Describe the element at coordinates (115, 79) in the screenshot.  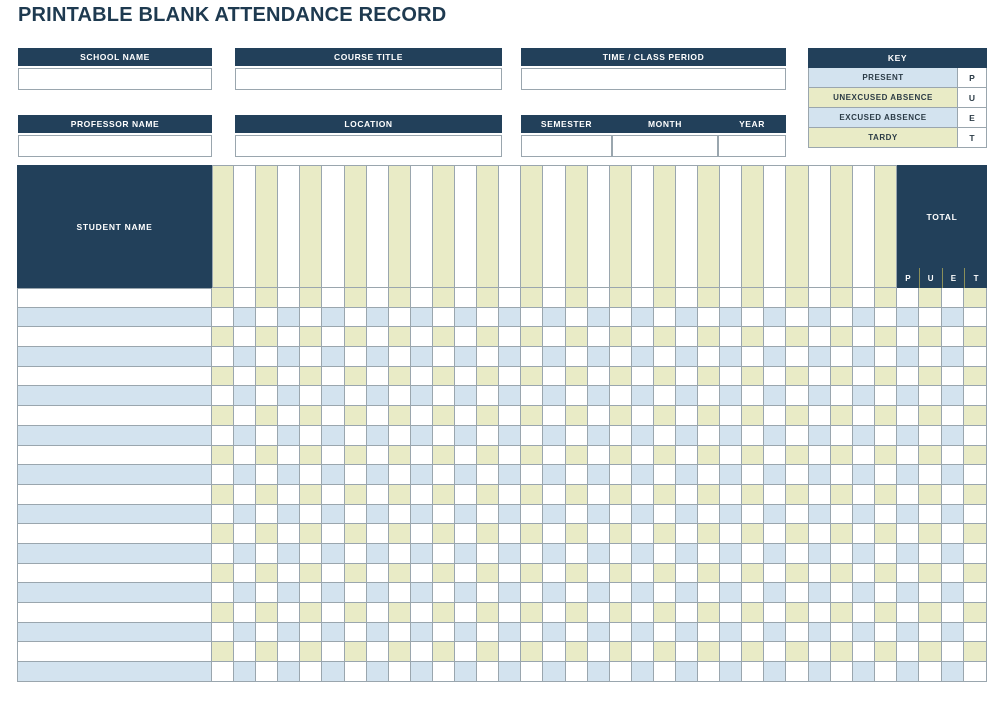
I see `field-input-school-name` at that location.